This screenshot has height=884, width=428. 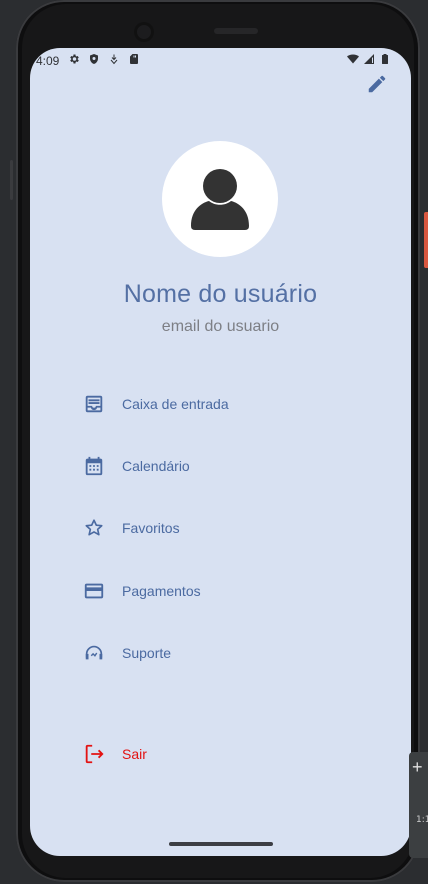 I want to click on avatar, so click(x=220, y=199).